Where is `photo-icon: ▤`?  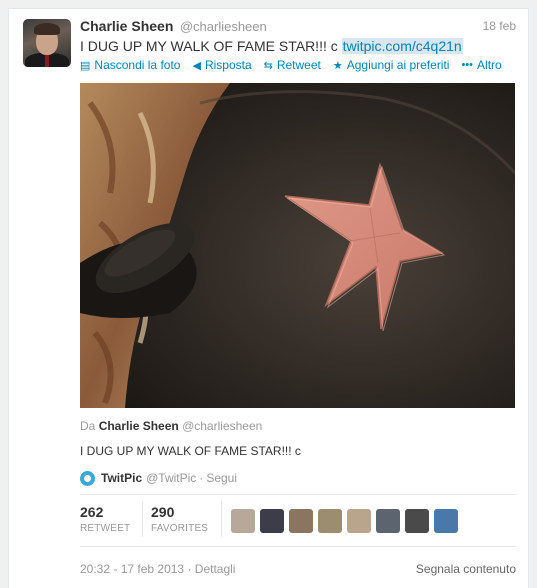 photo-icon: ▤ is located at coordinates (85, 65).